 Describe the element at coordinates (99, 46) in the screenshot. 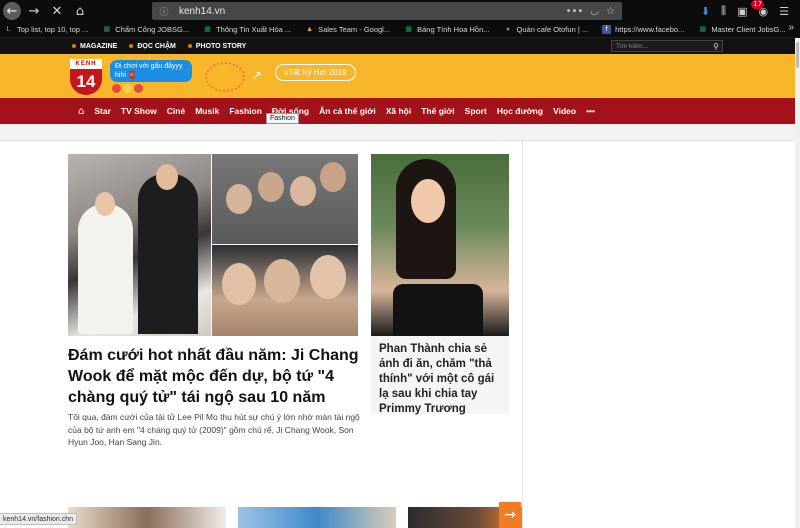

I see `top-link-label: MAGAZINE` at that location.